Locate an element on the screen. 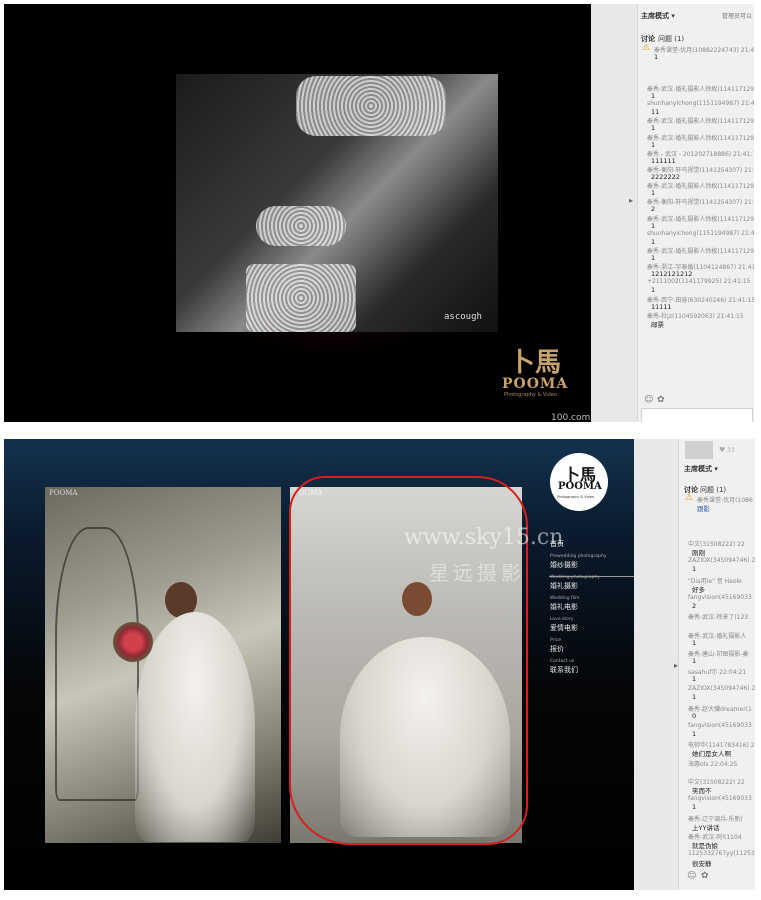  chat-input is located at coordinates (697, 415).